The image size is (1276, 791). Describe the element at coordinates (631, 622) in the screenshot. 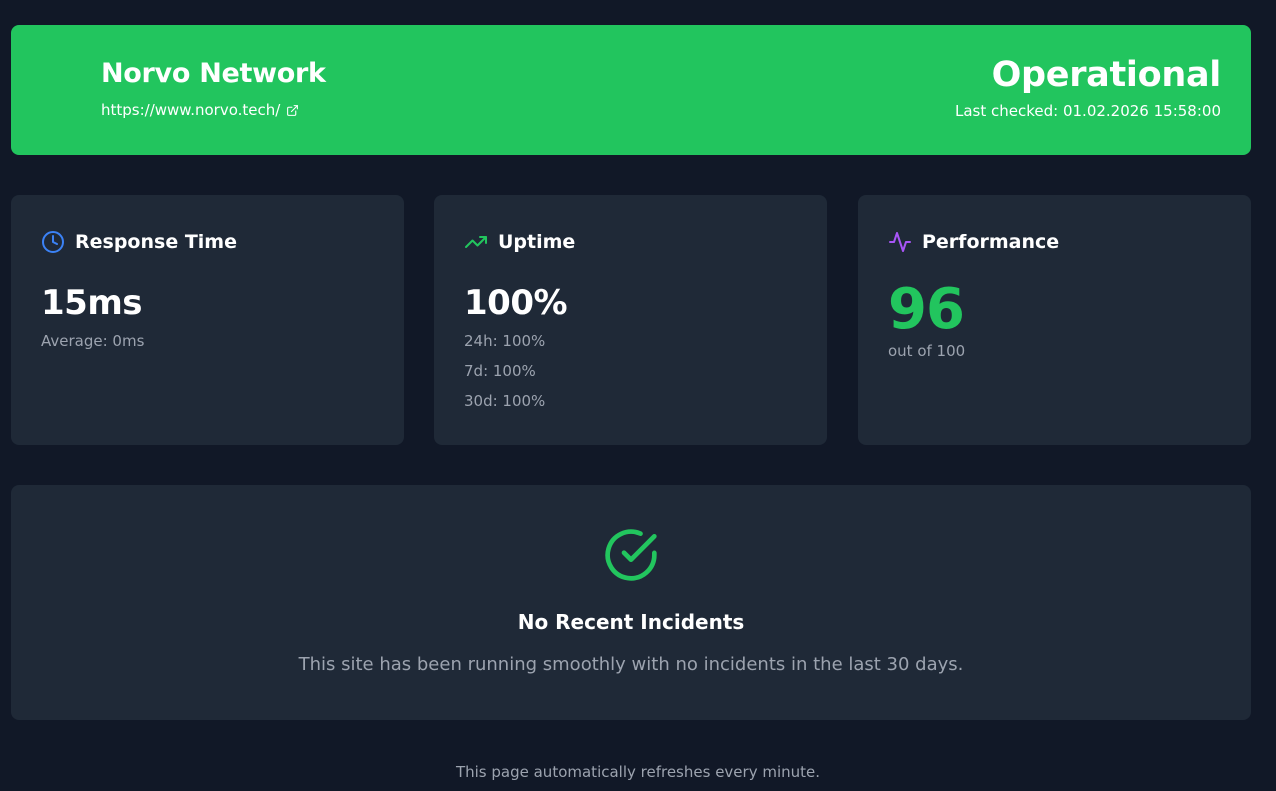

I see `incidents-title: No Recent Incidents` at that location.